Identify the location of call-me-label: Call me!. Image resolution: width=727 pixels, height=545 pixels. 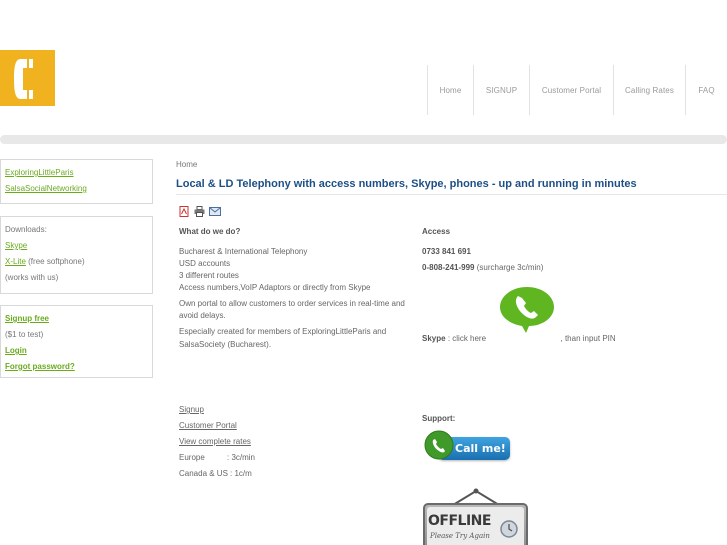
(480, 448).